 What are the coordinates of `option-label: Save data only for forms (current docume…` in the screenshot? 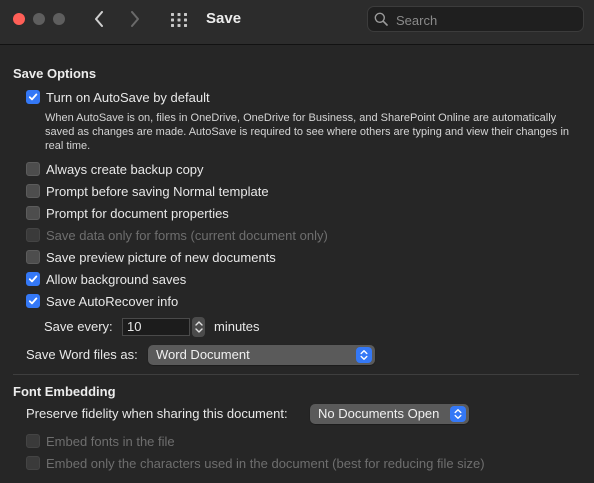 It's located at (187, 235).